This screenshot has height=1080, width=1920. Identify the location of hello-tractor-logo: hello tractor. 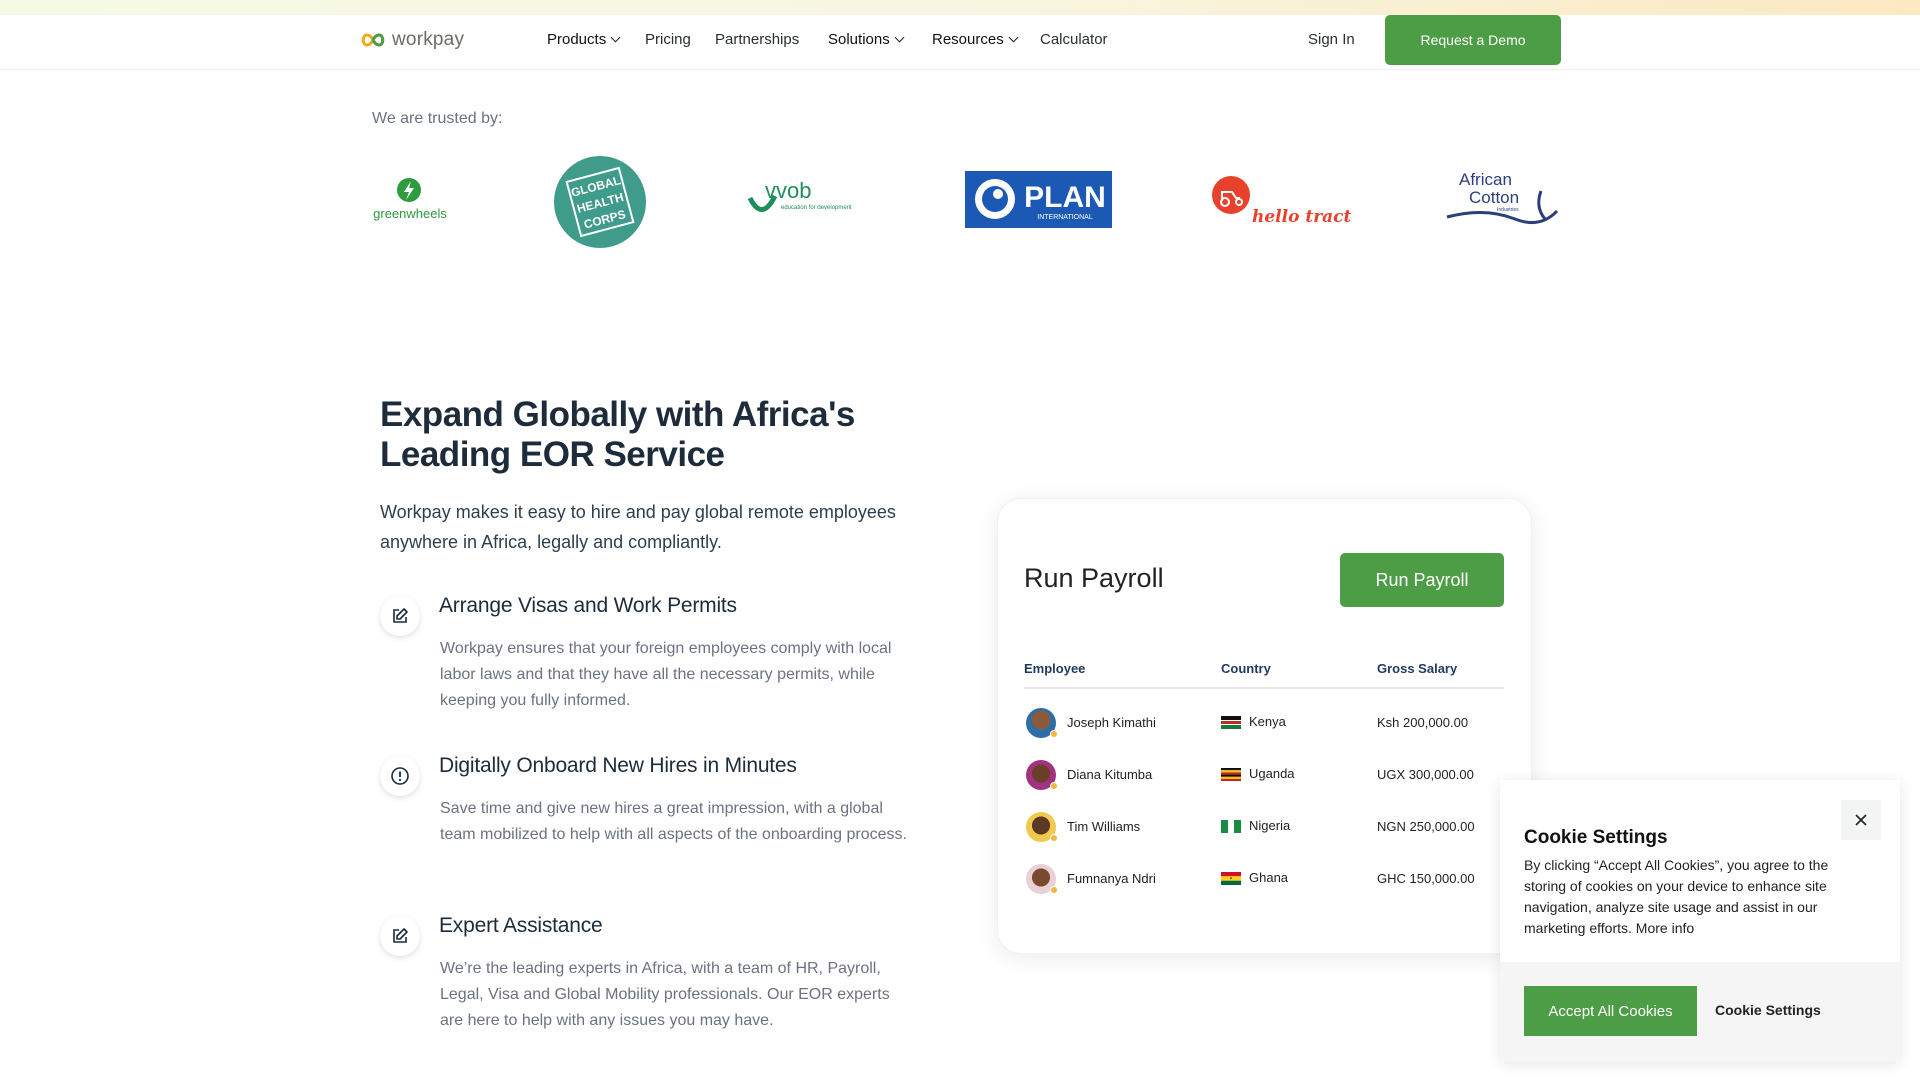
(1292, 202).